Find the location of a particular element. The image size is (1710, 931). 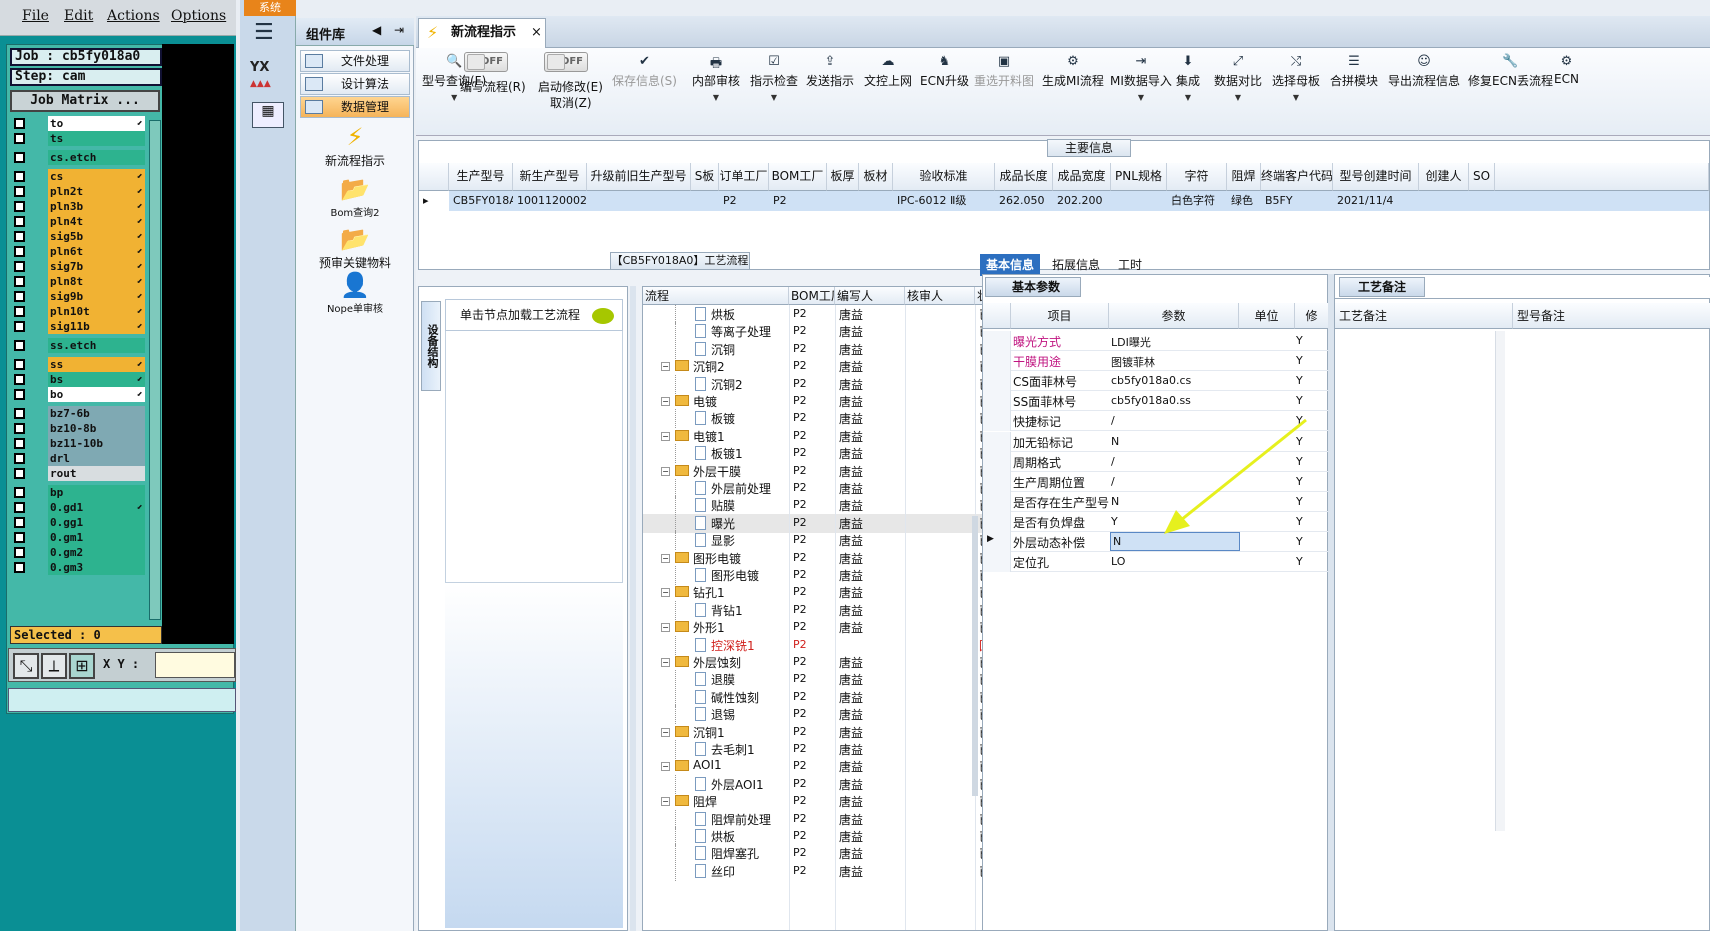

pin-icon: ⇥ is located at coordinates (399, 30).